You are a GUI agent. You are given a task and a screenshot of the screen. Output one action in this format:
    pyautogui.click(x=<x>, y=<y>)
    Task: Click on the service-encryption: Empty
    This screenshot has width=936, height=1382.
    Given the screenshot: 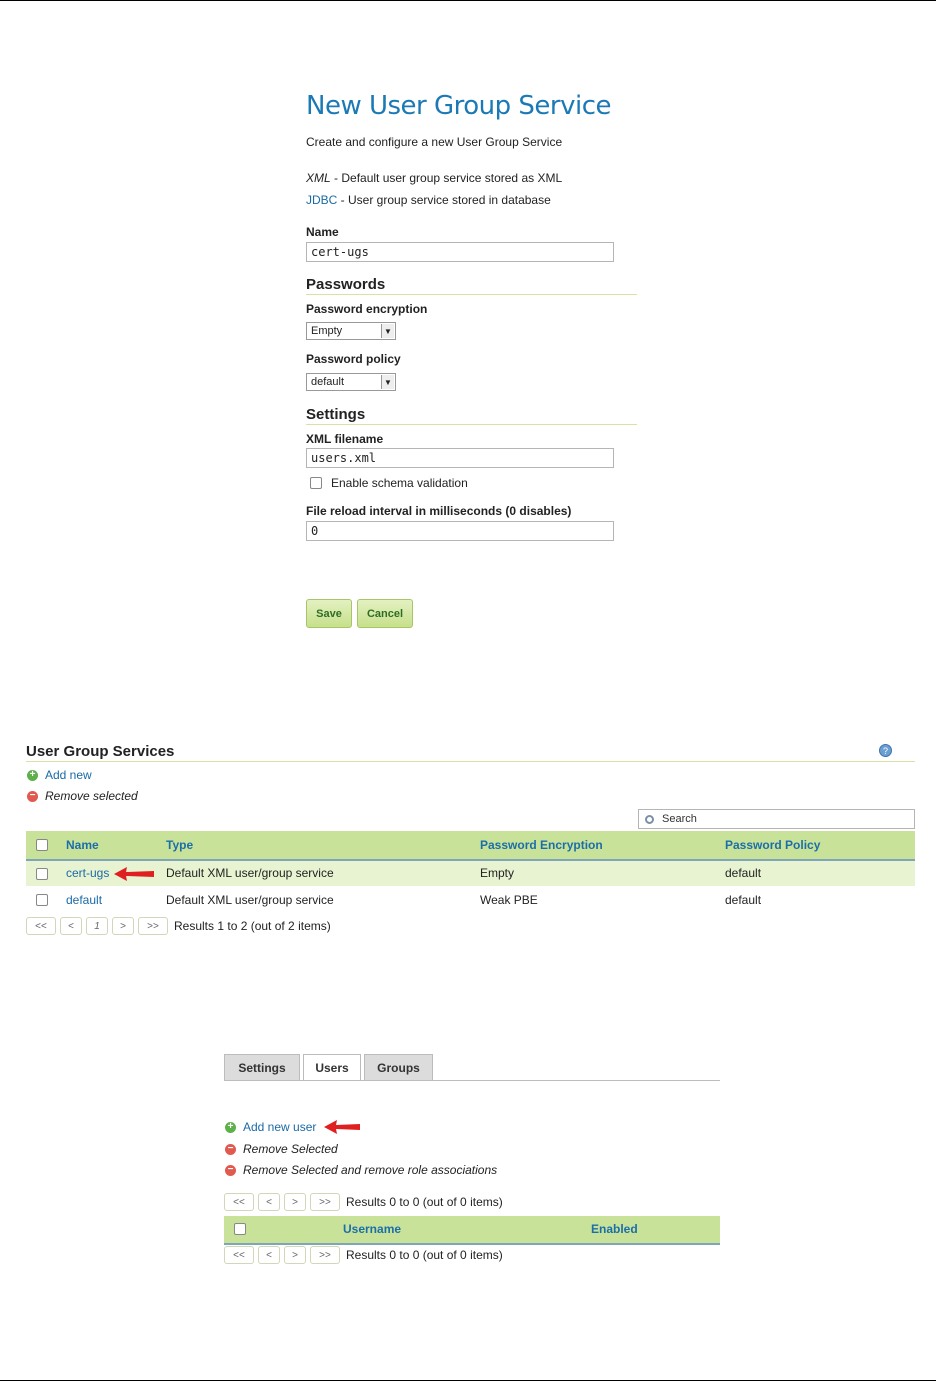 What is the action you would take?
    pyautogui.click(x=497, y=873)
    